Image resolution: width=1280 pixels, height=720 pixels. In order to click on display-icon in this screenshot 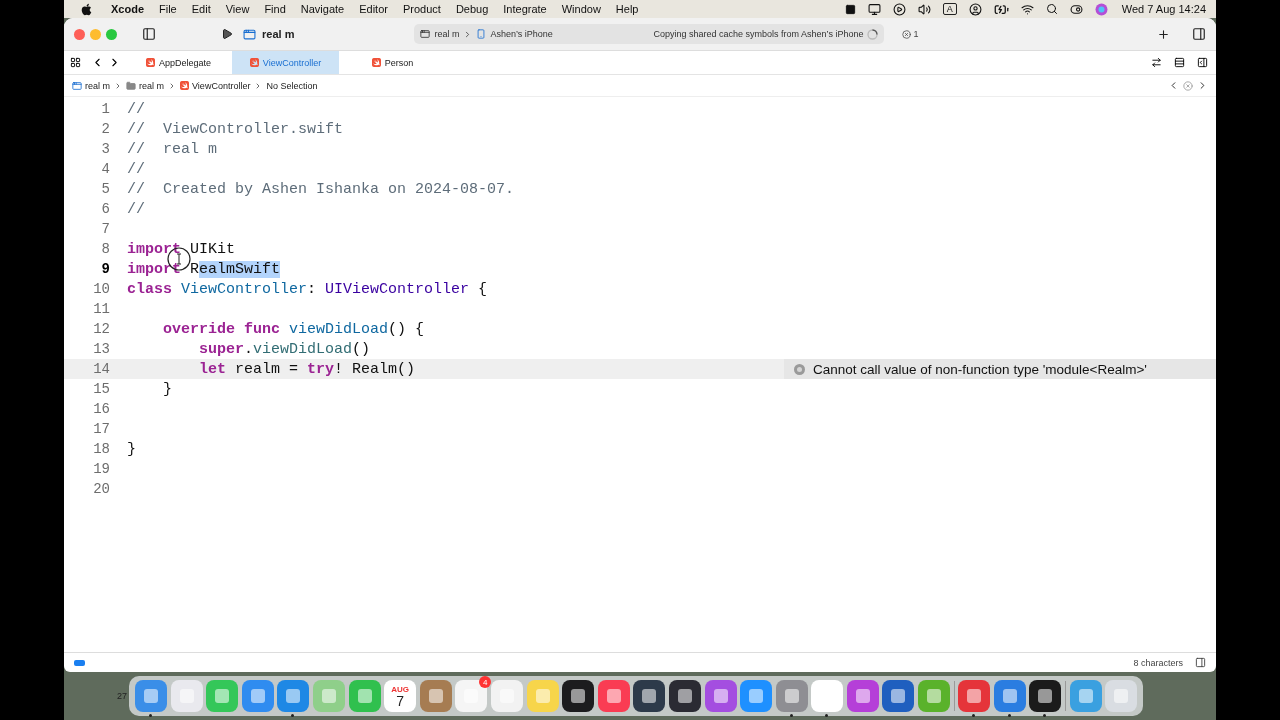, I will do `click(874, 9)`.